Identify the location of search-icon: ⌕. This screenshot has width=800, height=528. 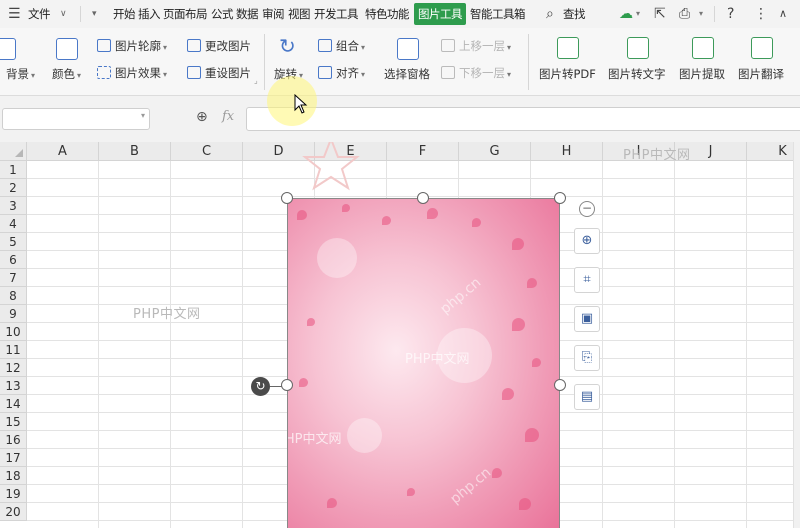
(550, 14).